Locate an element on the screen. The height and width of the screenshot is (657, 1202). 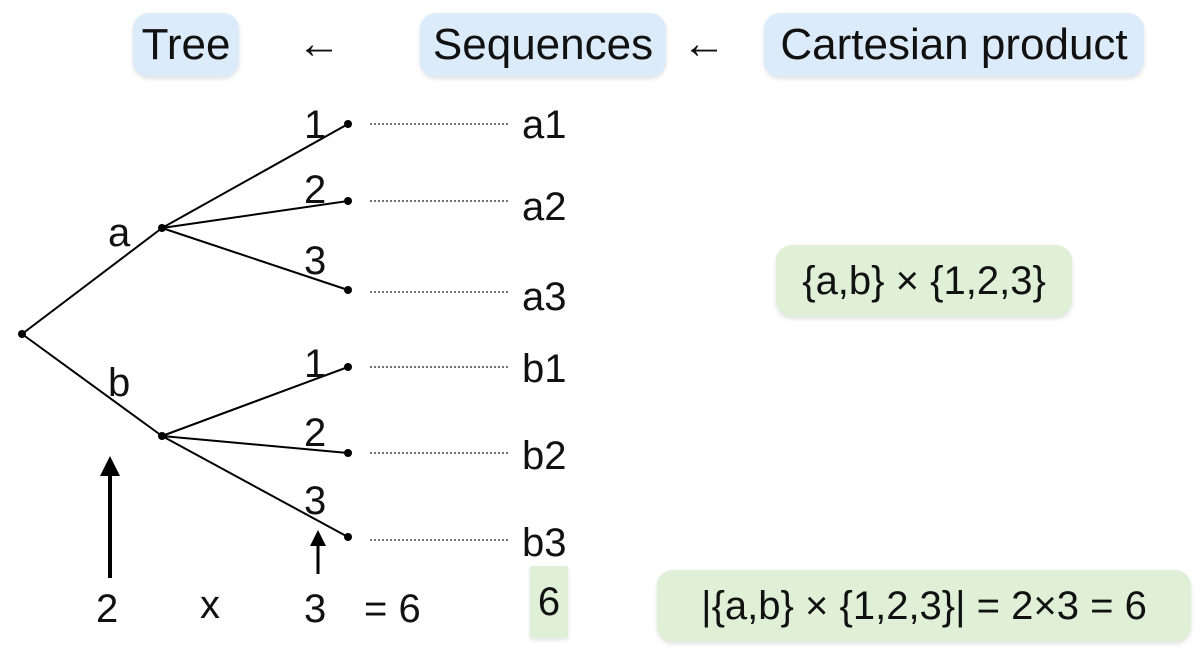
sequence-label: a2 is located at coordinates (544, 207).